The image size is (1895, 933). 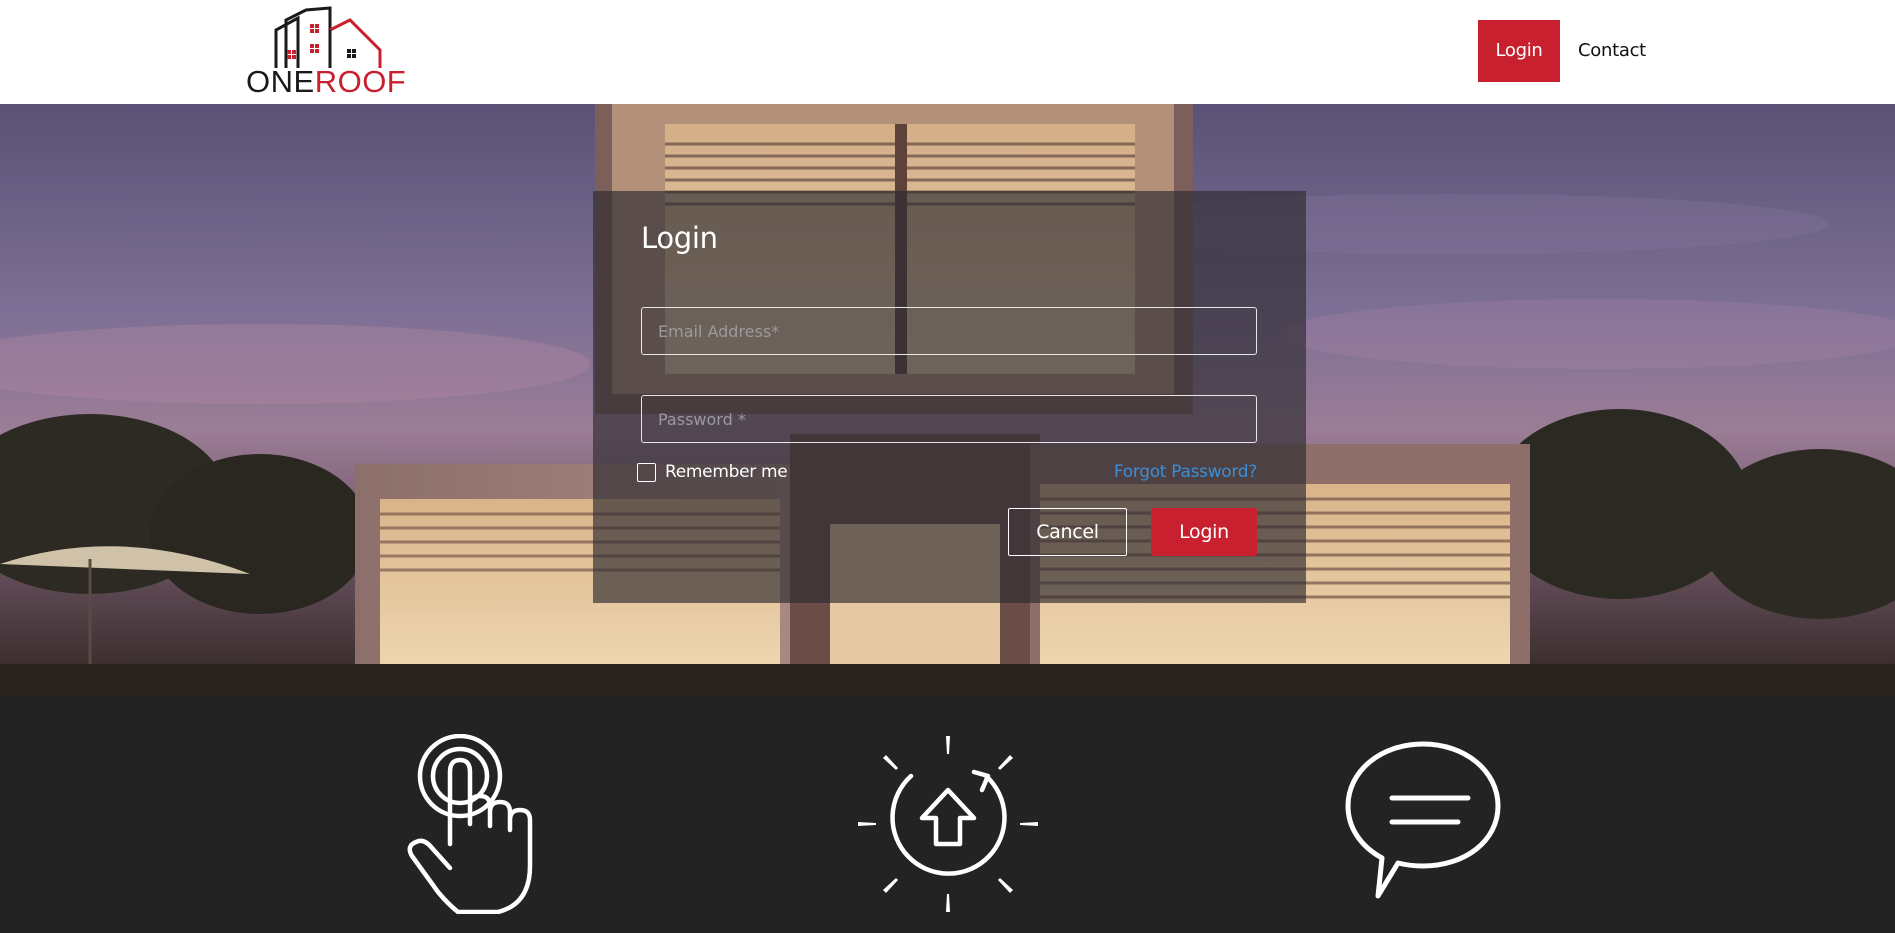 I want to click on house-skyline-icon, so click(x=328, y=37).